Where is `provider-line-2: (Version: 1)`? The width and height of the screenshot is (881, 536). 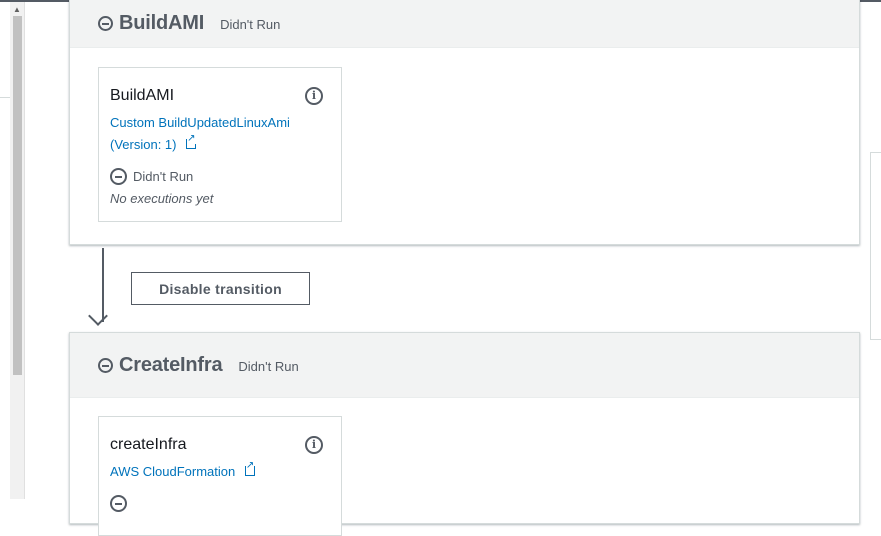 provider-line-2: (Version: 1) is located at coordinates (143, 144).